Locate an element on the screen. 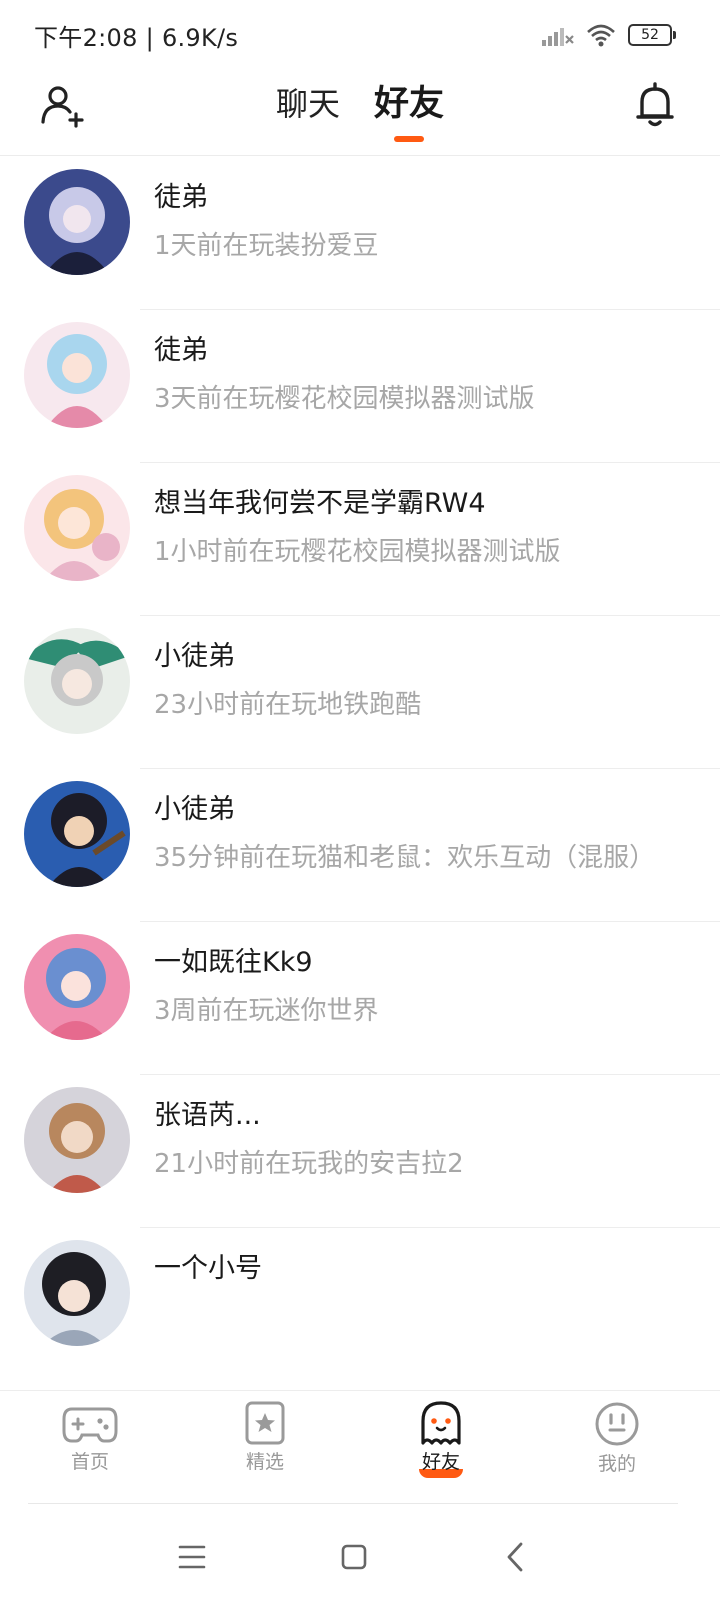 Image resolution: width=720 pixels, height=1600 pixels. recent-apps-button is located at coordinates (192, 1557).